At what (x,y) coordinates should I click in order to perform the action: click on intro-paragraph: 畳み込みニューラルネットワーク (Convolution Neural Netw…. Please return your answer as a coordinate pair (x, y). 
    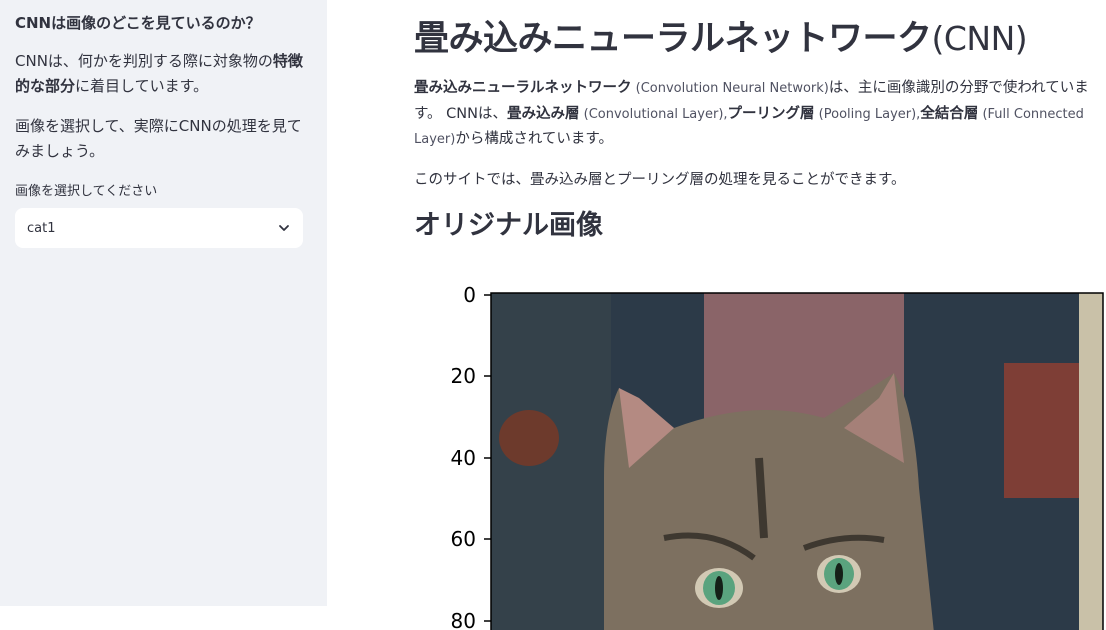
    Looking at the image, I should click on (760, 114).